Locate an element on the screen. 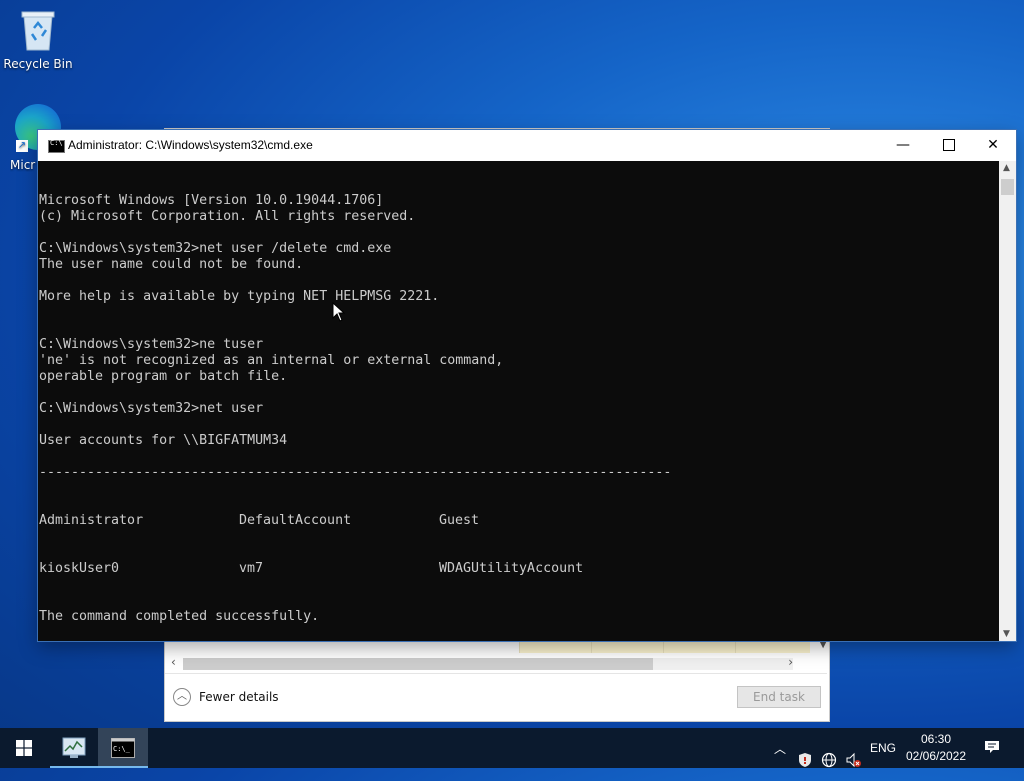  console-line: The user name could not be found. is located at coordinates (171, 264).